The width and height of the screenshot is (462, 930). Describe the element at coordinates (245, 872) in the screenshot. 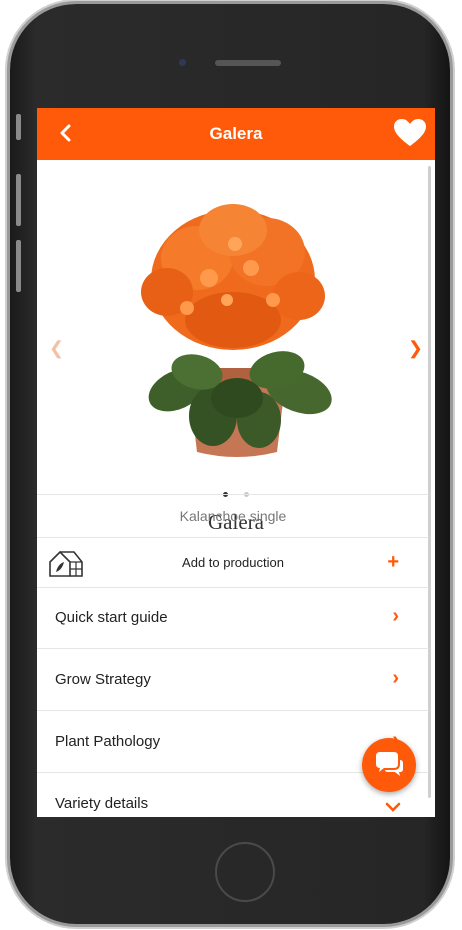

I see `home-button` at that location.